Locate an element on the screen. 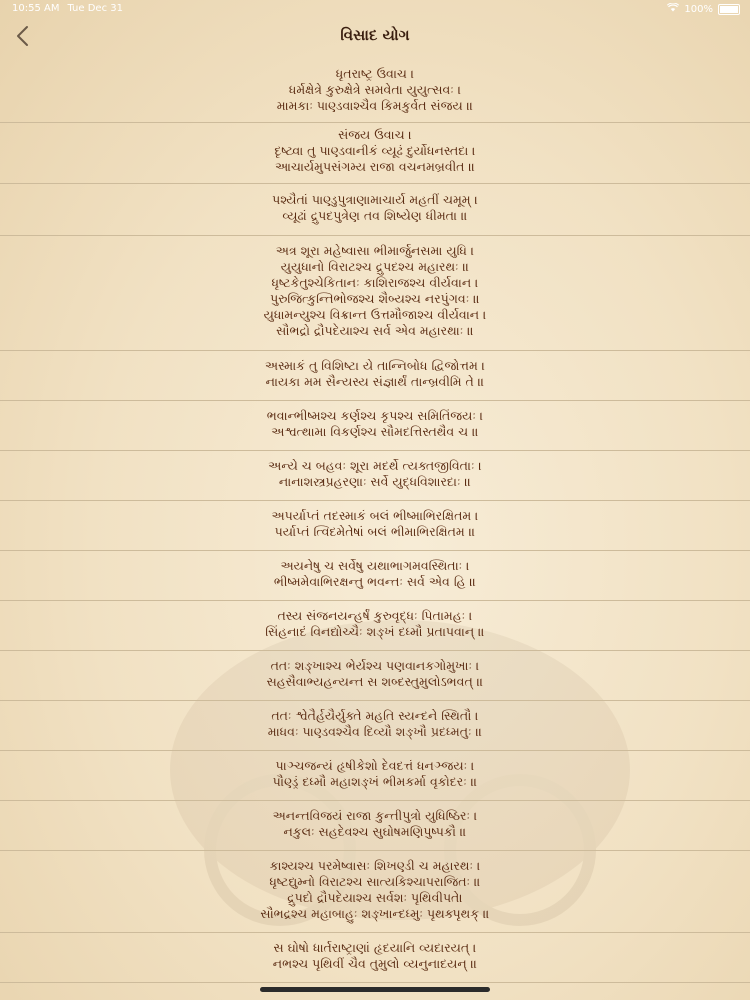 Image resolution: width=750 pixels, height=1000 pixels. status-bar: 10:55 AM Tue Dec 31 100% is located at coordinates (375, 9).